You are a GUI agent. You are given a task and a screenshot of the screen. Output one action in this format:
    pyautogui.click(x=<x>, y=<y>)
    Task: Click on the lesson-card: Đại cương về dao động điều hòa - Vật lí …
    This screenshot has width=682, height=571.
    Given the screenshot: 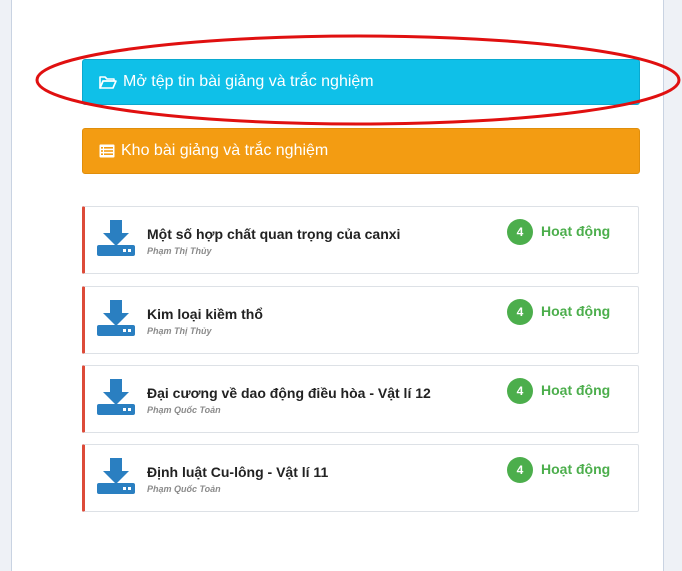 What is the action you would take?
    pyautogui.click(x=360, y=399)
    